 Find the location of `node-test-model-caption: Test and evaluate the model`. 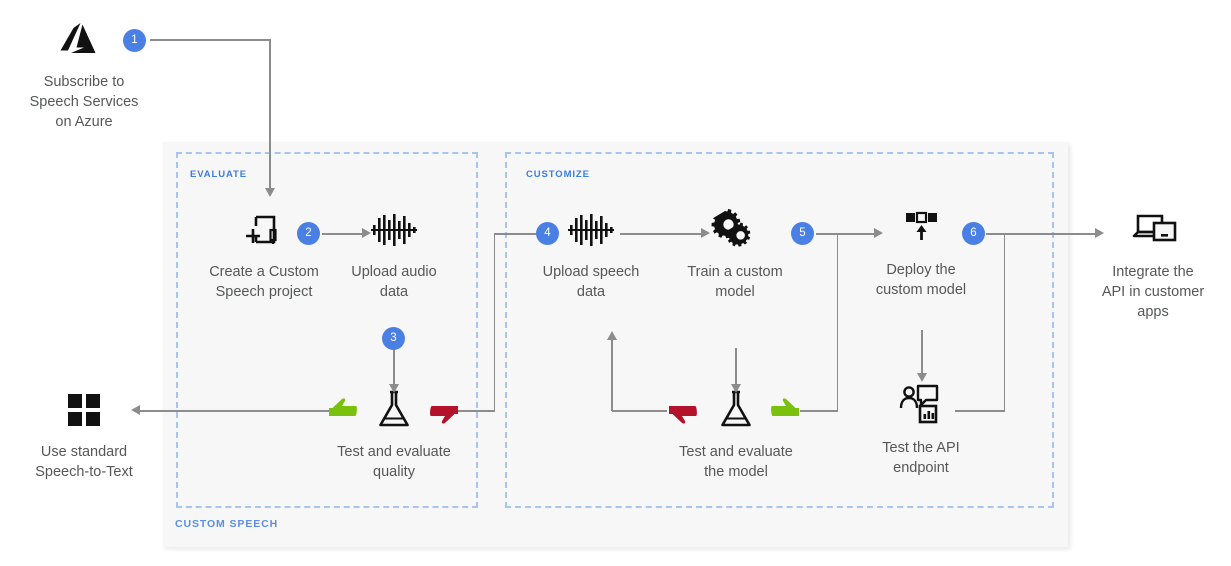

node-test-model-caption: Test and evaluate the model is located at coordinates (736, 462).